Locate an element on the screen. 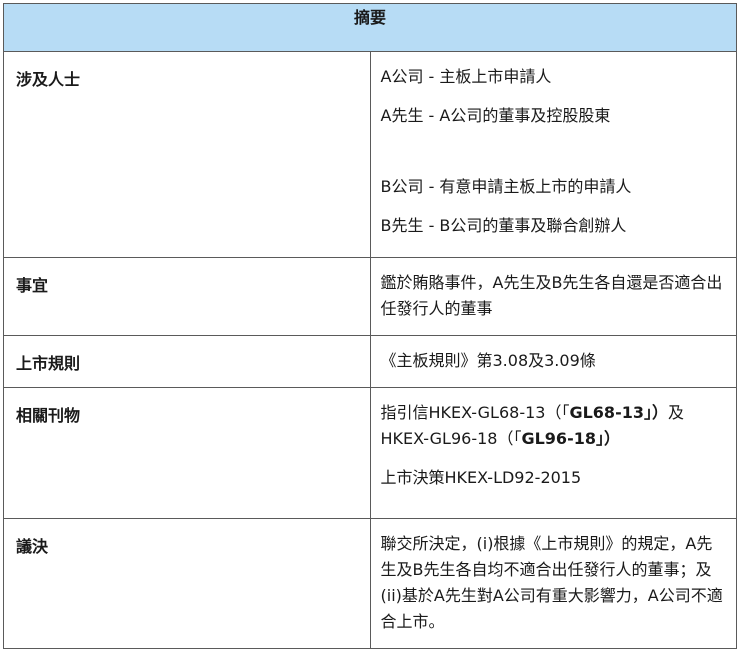  row-label-rules: 上市規則 is located at coordinates (187, 361).